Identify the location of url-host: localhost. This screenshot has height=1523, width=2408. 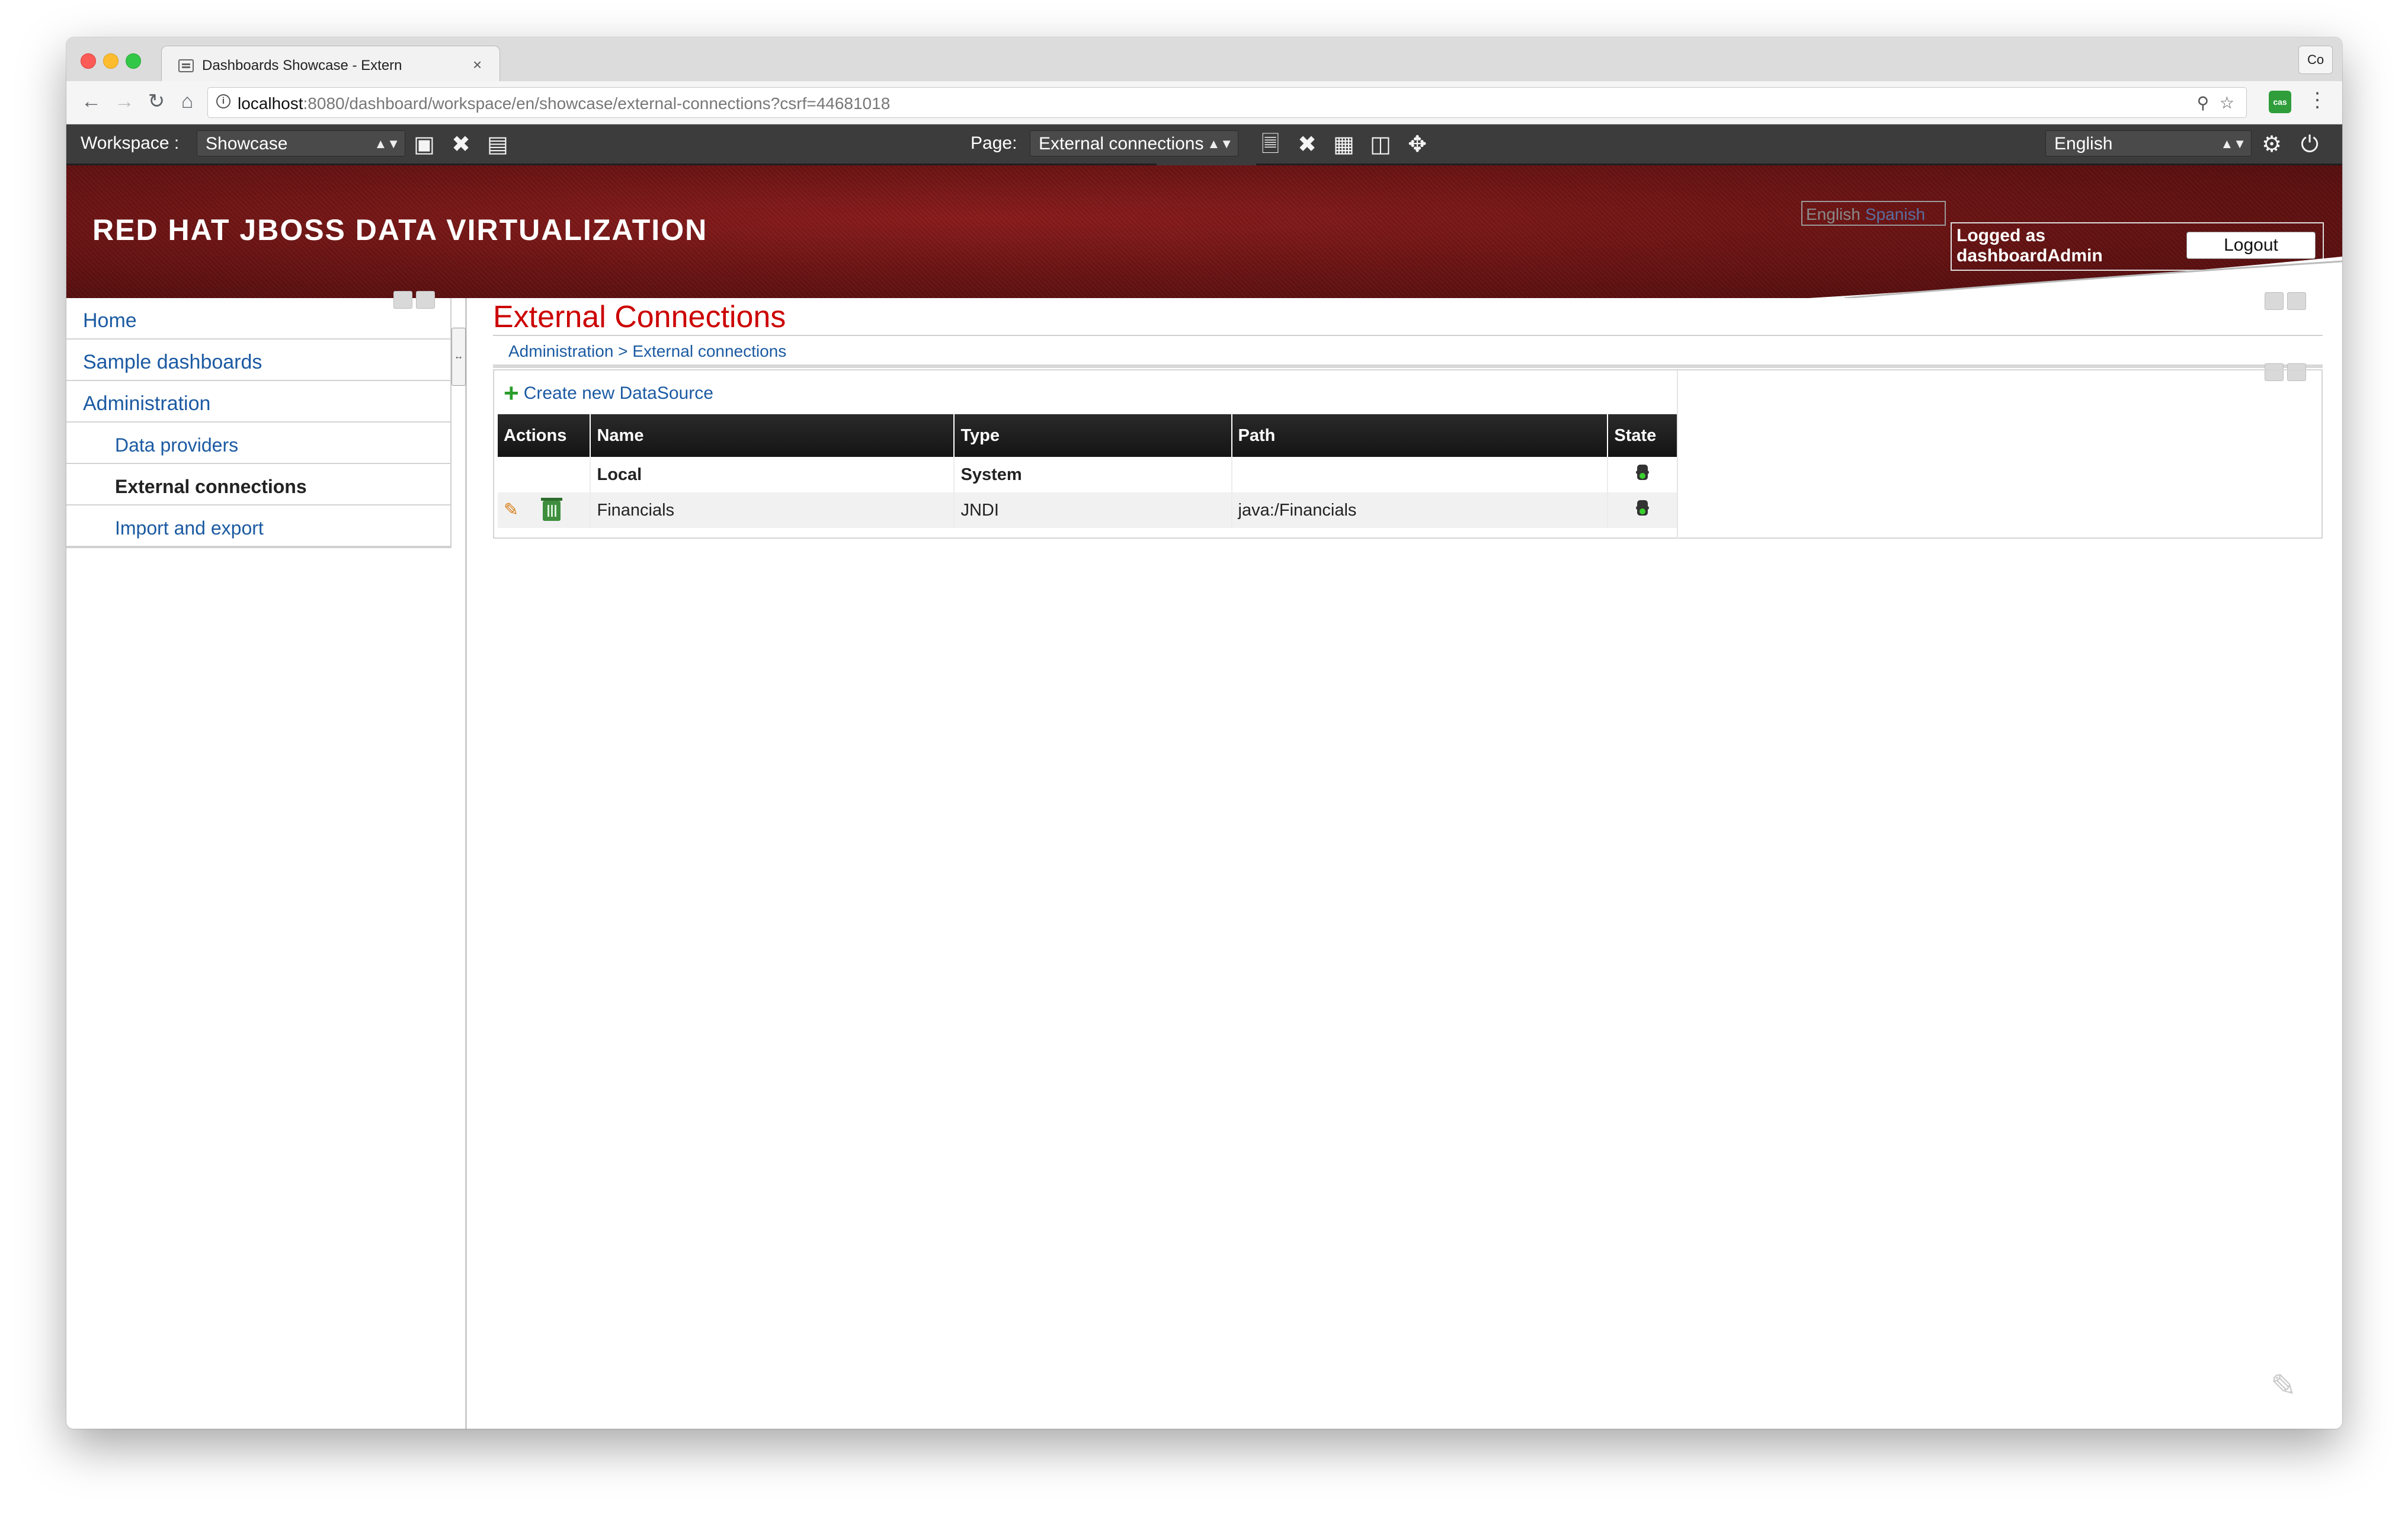
(270, 103).